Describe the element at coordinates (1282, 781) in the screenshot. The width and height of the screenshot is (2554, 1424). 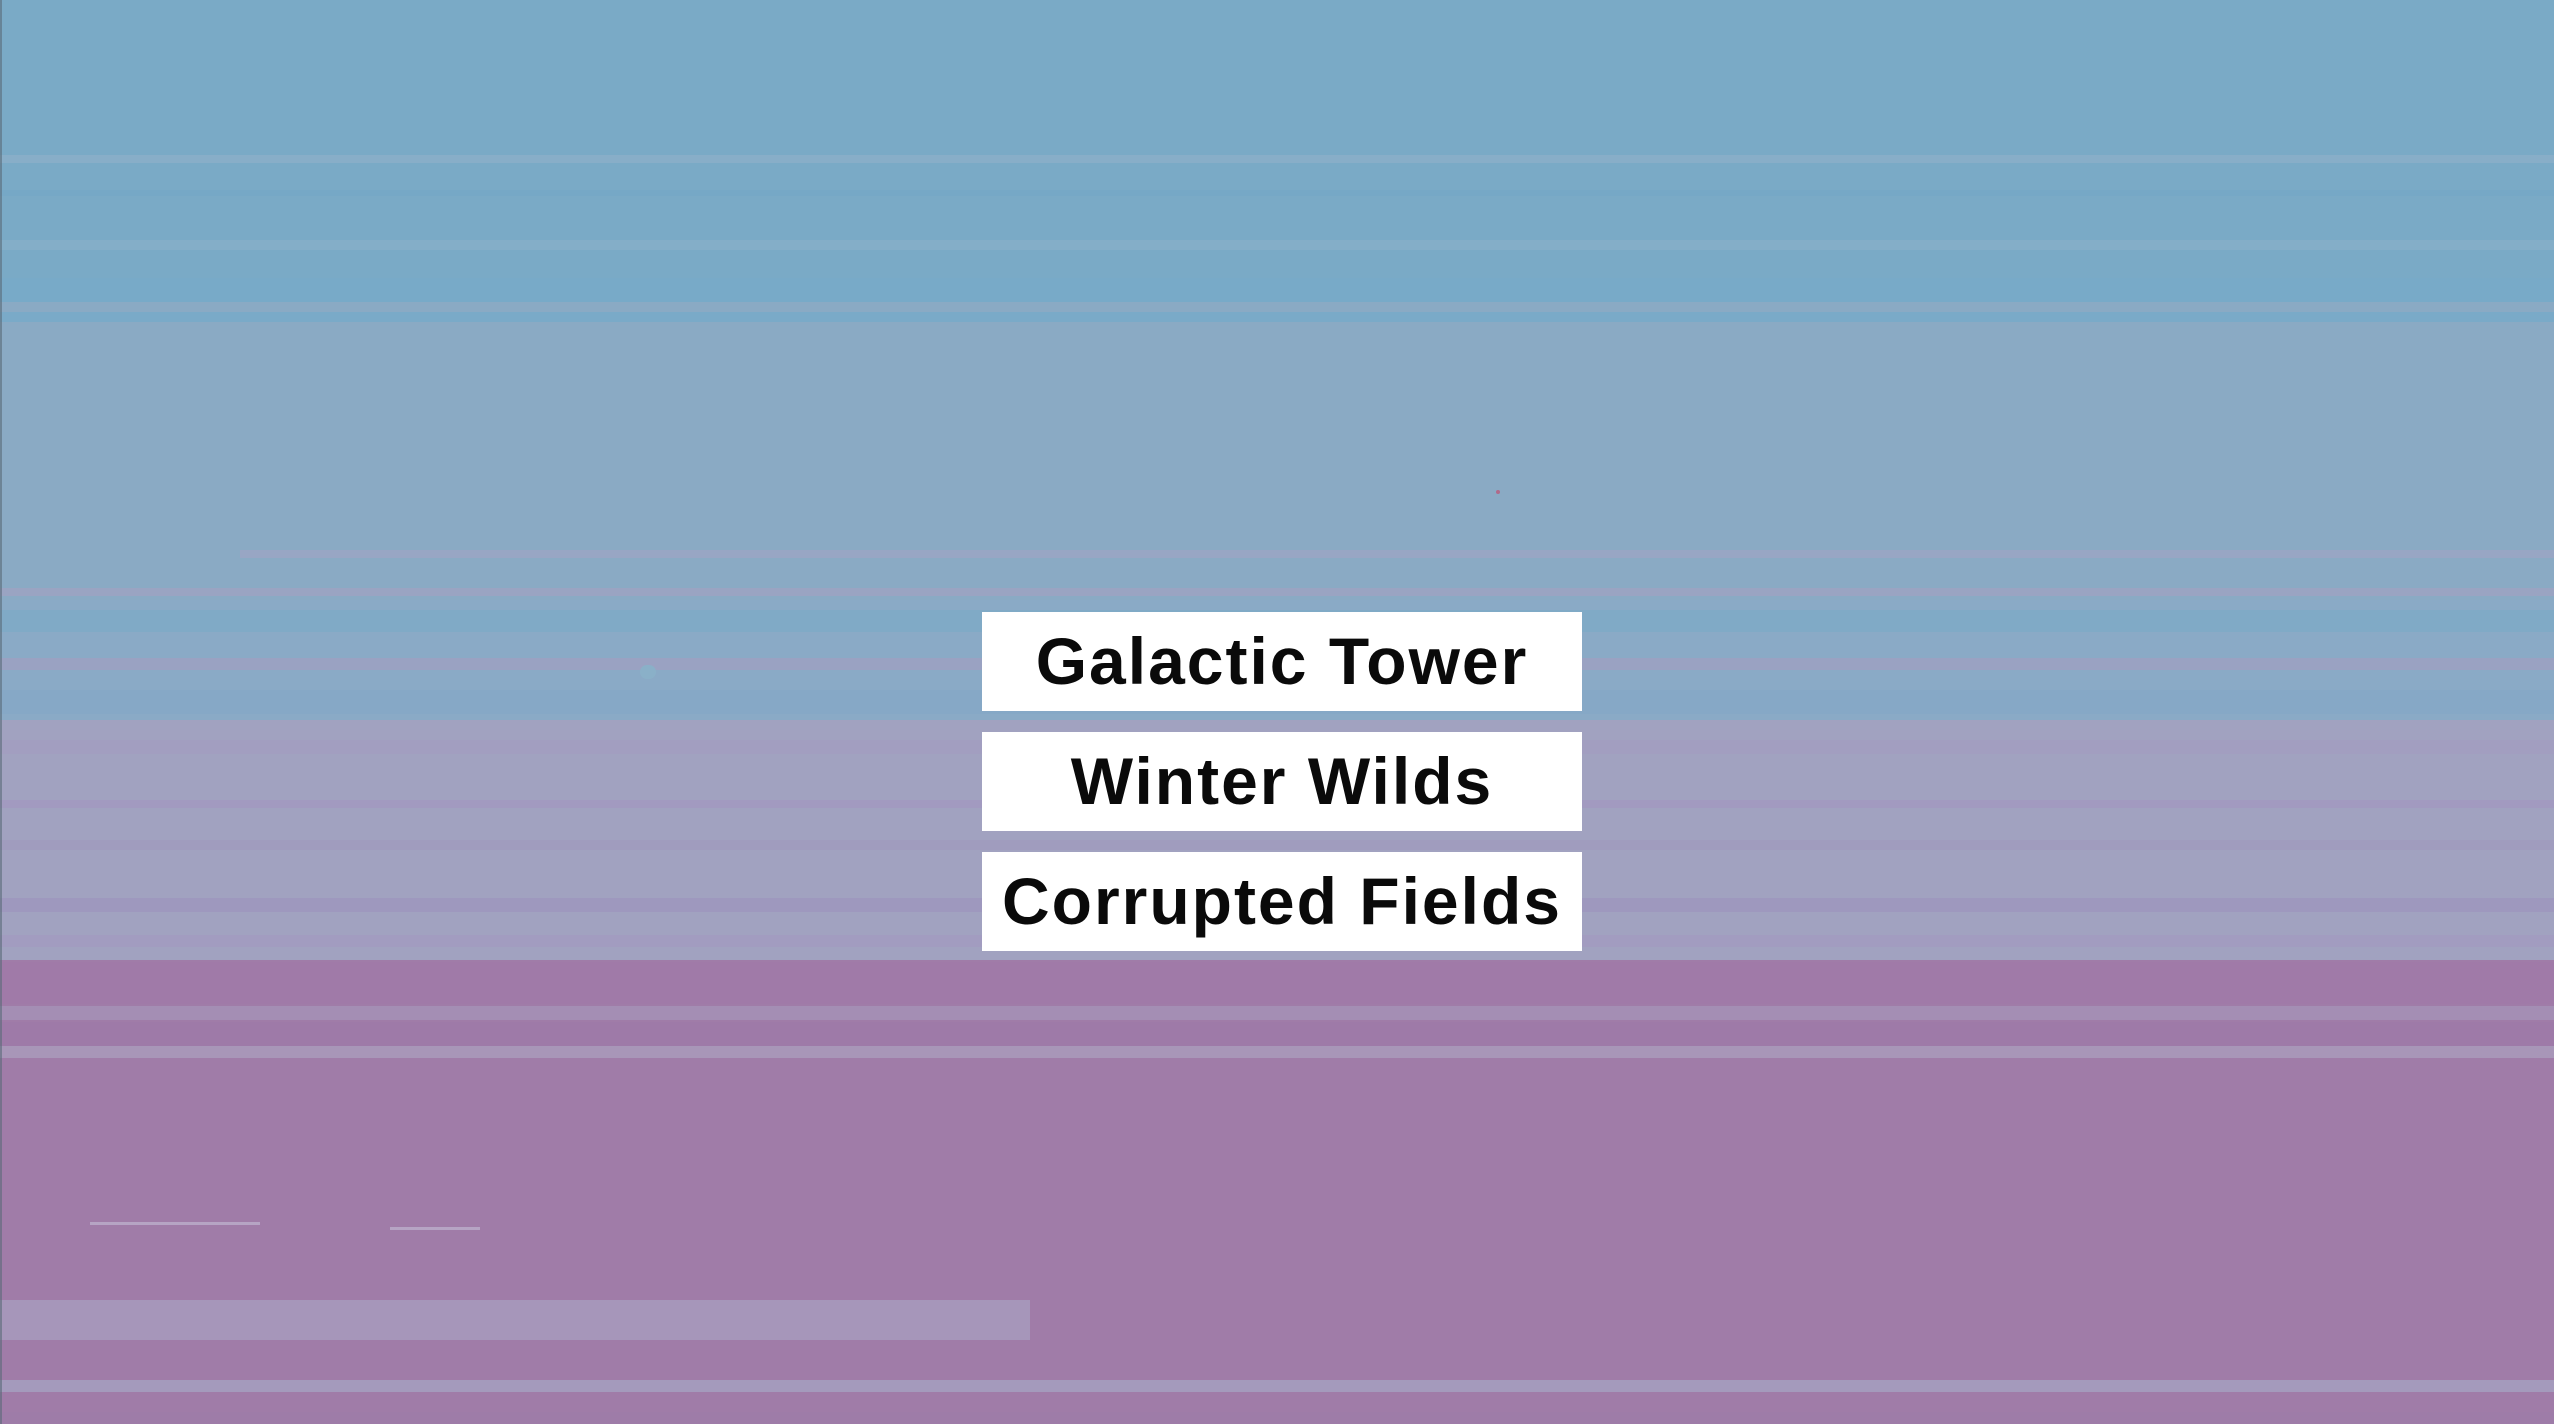
I see `level-button-winter-wilds: Winter Wilds` at that location.